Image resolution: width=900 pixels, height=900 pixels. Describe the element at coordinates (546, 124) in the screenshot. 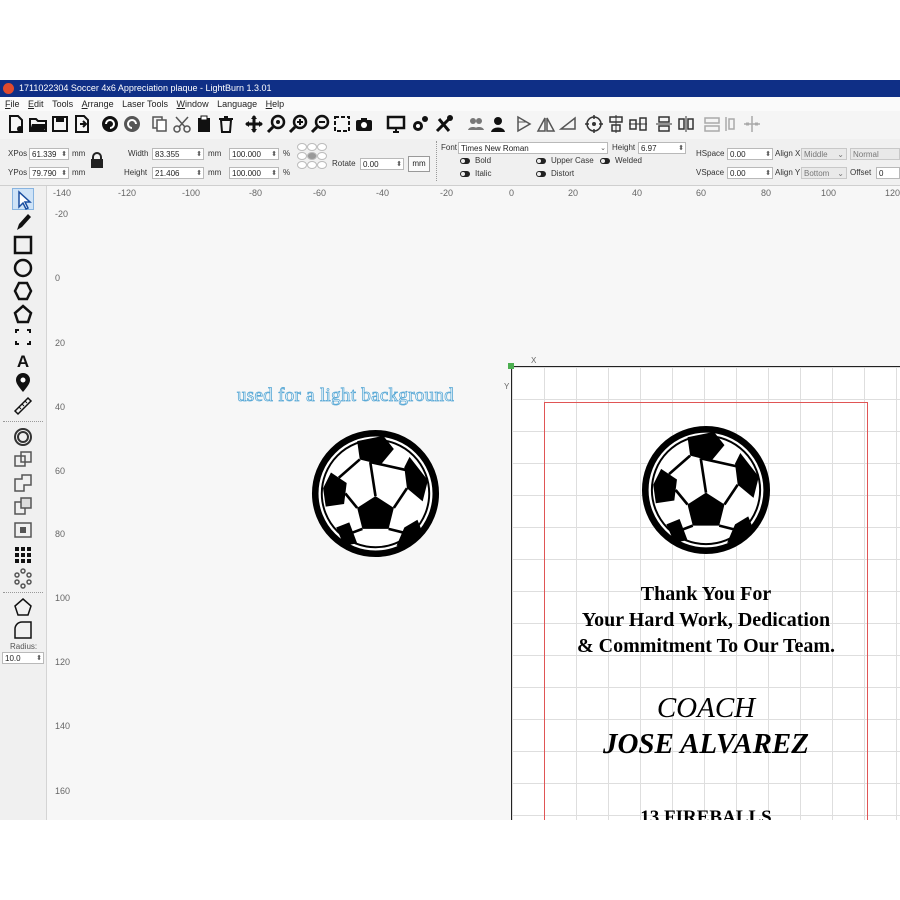

I see `mirror-icon` at that location.